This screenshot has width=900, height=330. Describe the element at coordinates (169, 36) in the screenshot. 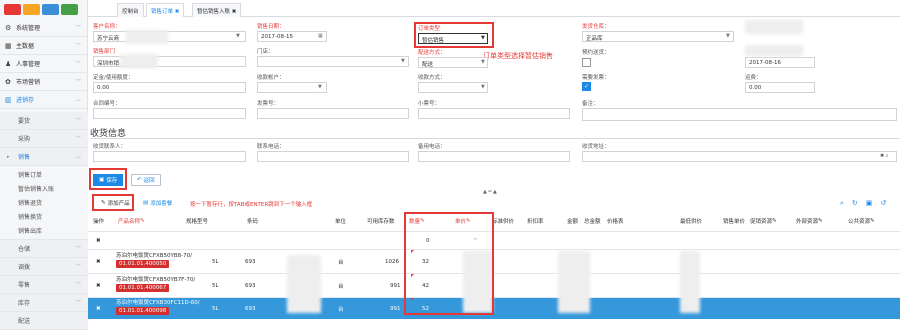

I see `customer-input: 苏宁云商` at that location.